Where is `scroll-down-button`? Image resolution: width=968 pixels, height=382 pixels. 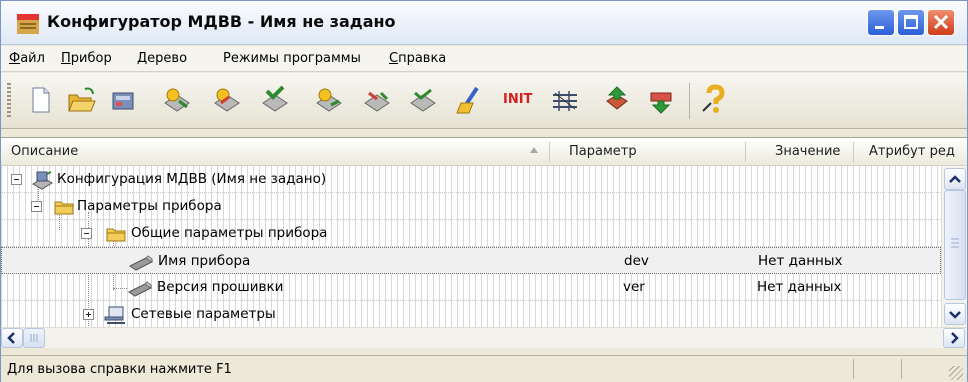 scroll-down-button is located at coordinates (955, 314).